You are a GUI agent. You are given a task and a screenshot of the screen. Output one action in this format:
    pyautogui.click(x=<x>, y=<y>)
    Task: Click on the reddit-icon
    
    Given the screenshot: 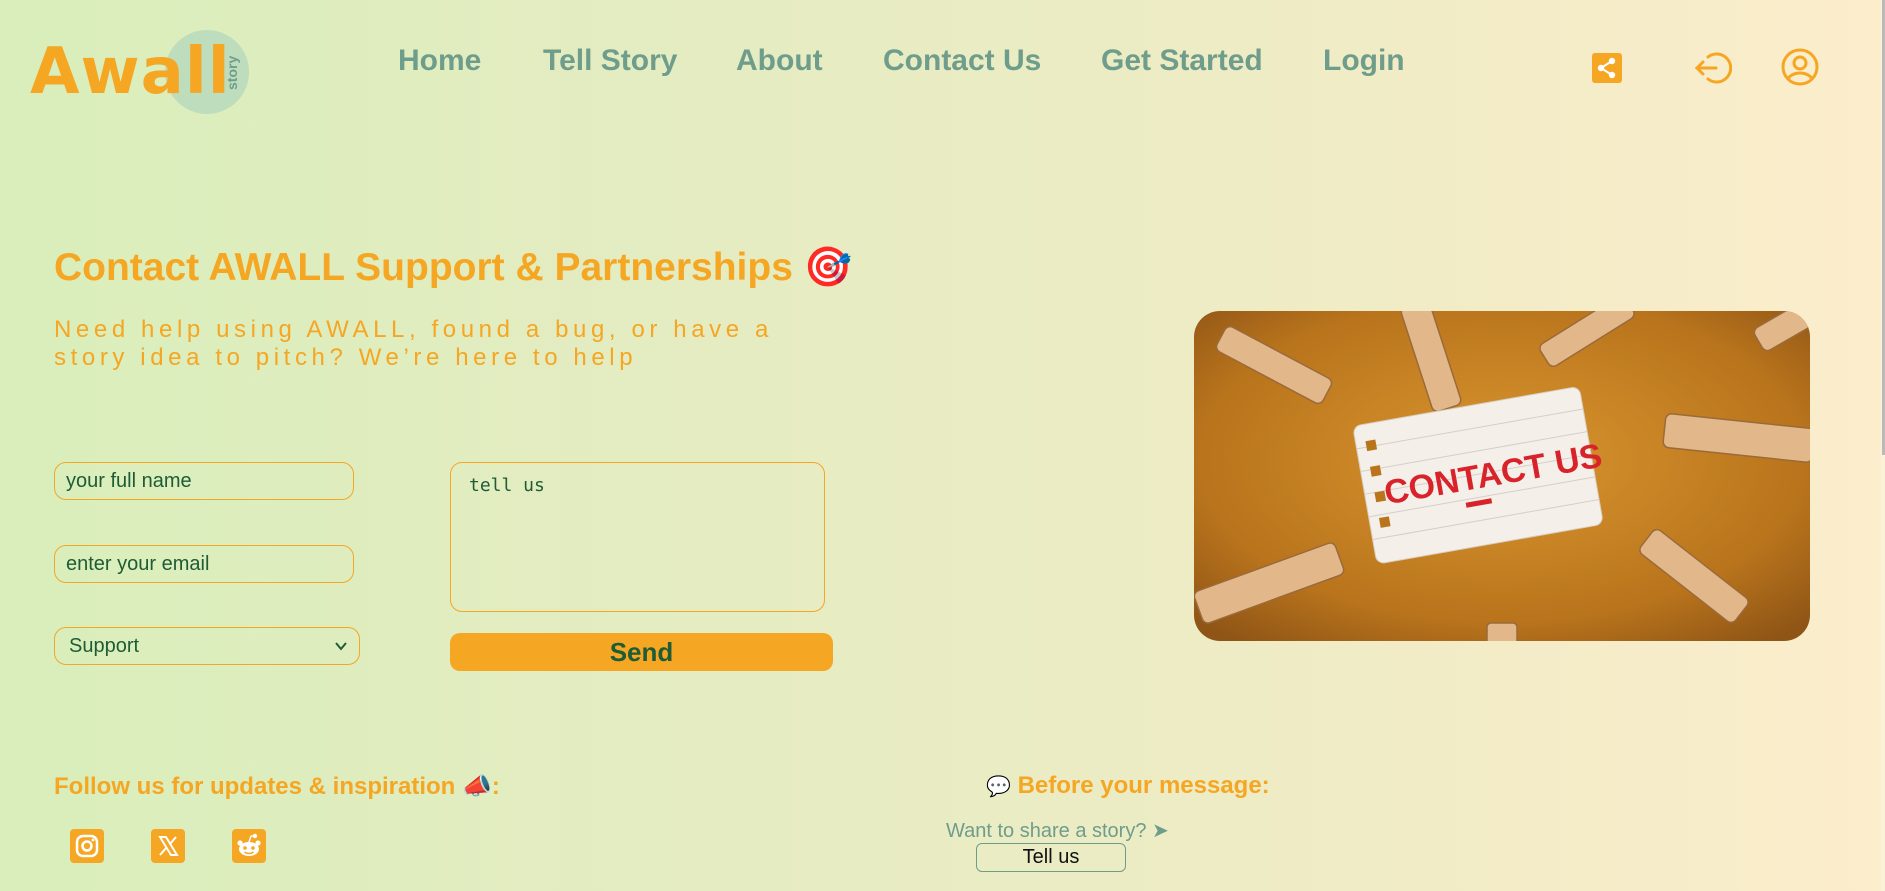 What is the action you would take?
    pyautogui.click(x=249, y=846)
    